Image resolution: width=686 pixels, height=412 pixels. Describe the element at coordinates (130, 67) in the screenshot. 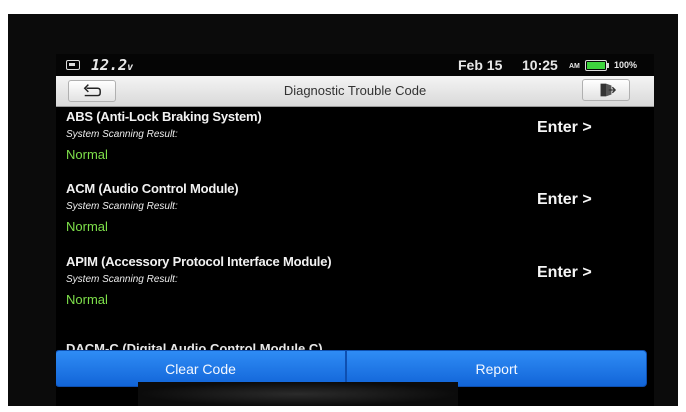

I see `voltage-unit: v` at that location.